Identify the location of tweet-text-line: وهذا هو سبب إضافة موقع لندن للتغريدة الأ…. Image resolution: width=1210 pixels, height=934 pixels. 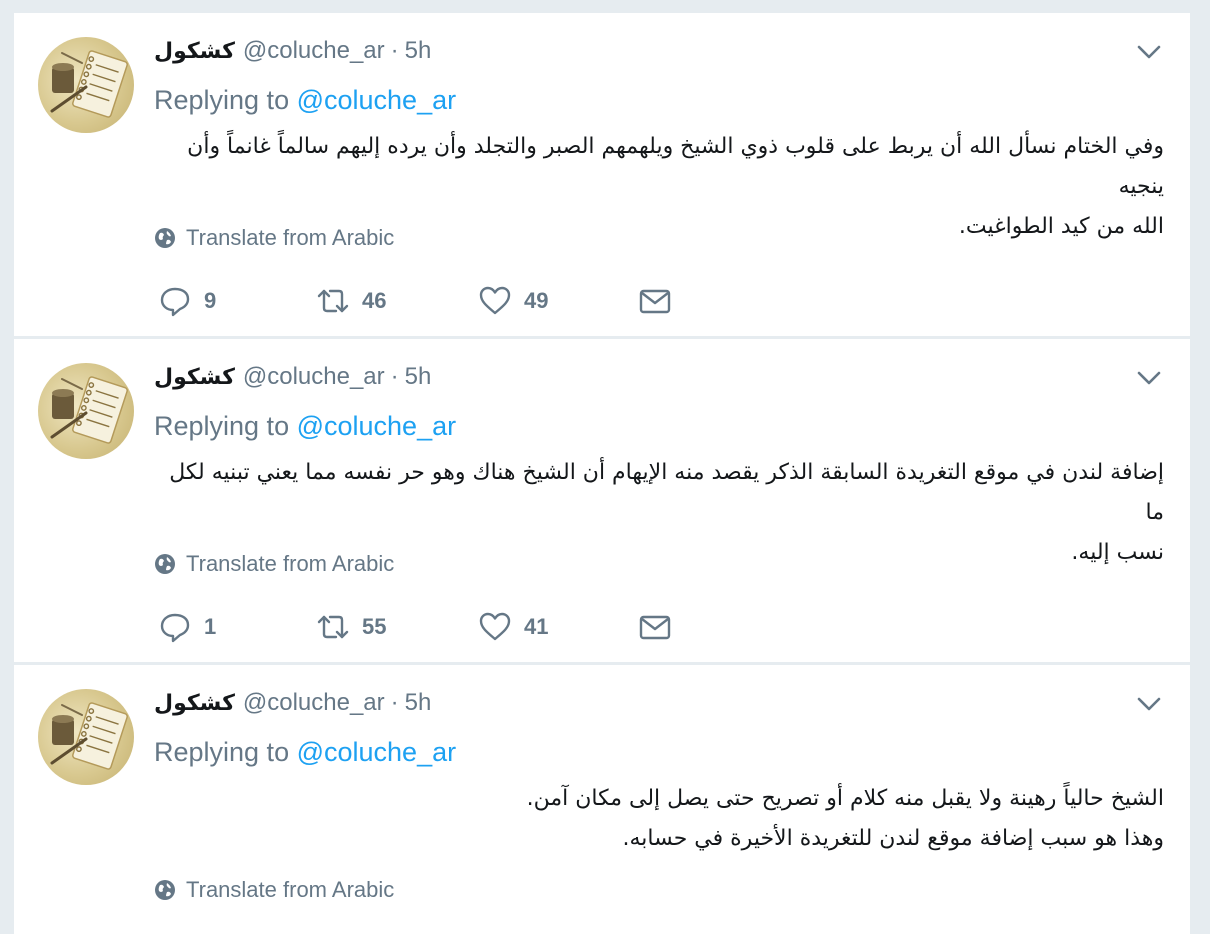
(893, 838).